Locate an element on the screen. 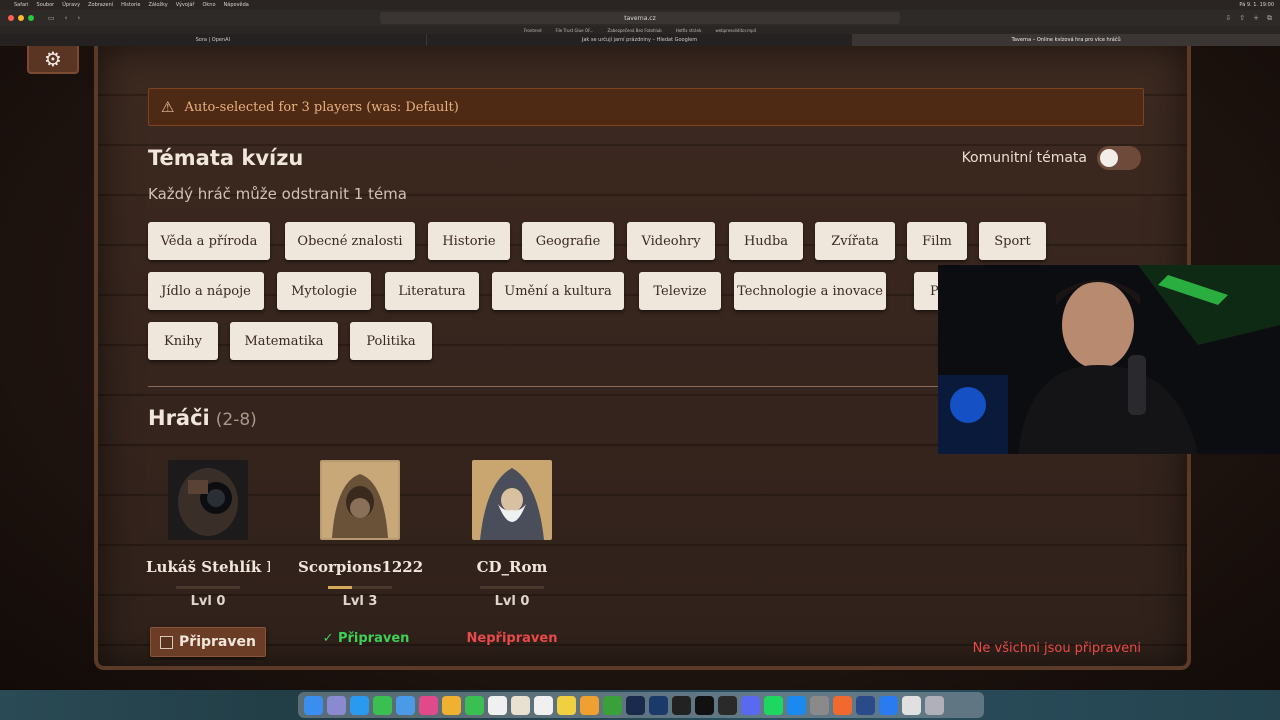  app-store-icon is located at coordinates (796, 705).